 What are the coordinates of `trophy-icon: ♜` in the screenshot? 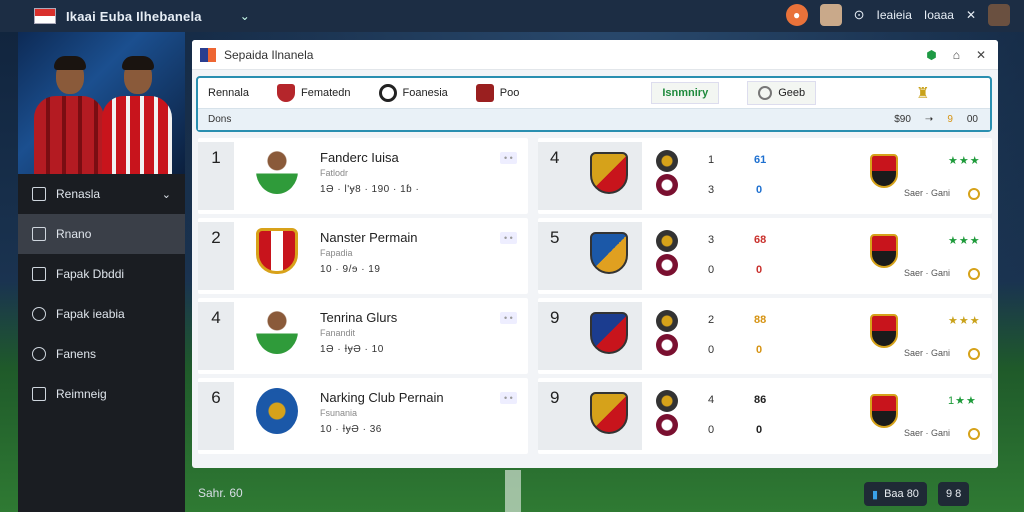 It's located at (922, 93).